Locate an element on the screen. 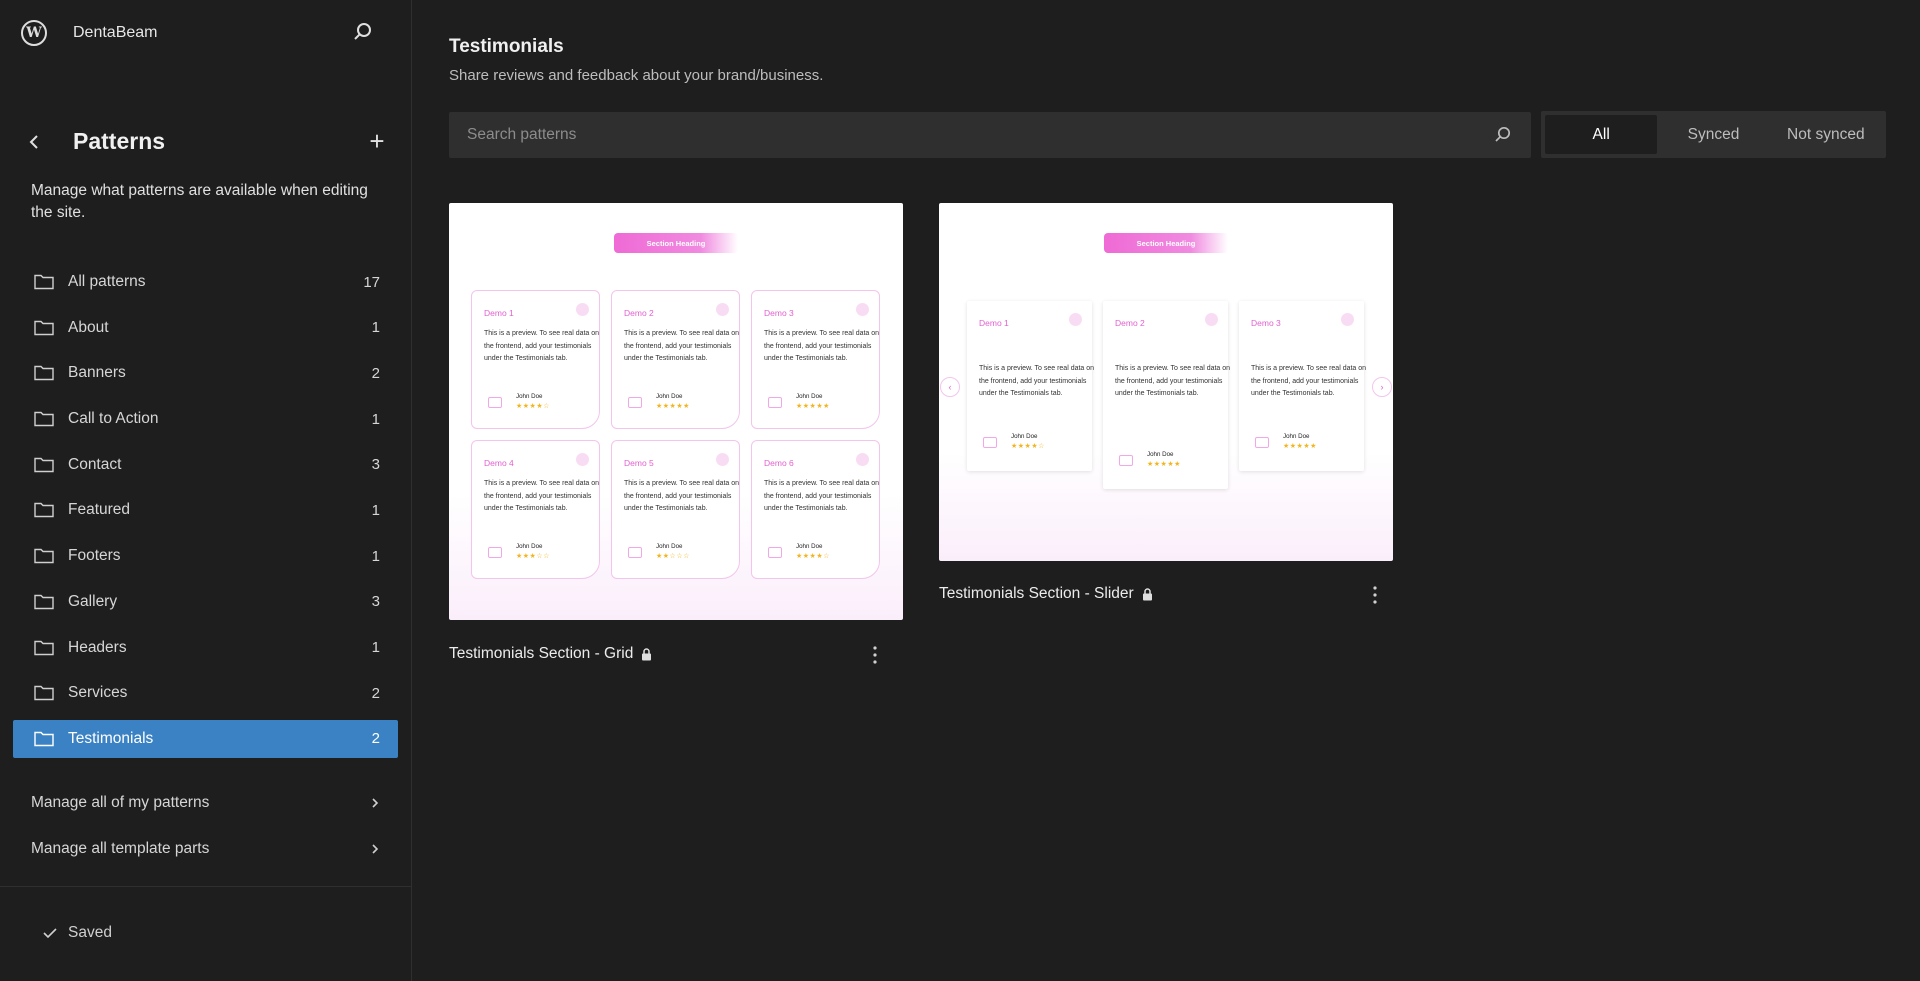  testimonial-name: Demo 5 is located at coordinates (639, 463).